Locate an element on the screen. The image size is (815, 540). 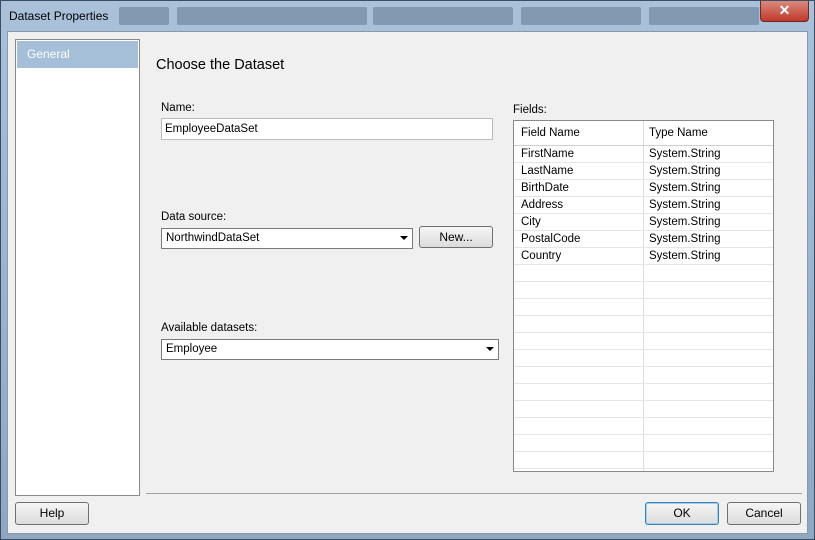
field-name-cell: BirthDate is located at coordinates (545, 188).